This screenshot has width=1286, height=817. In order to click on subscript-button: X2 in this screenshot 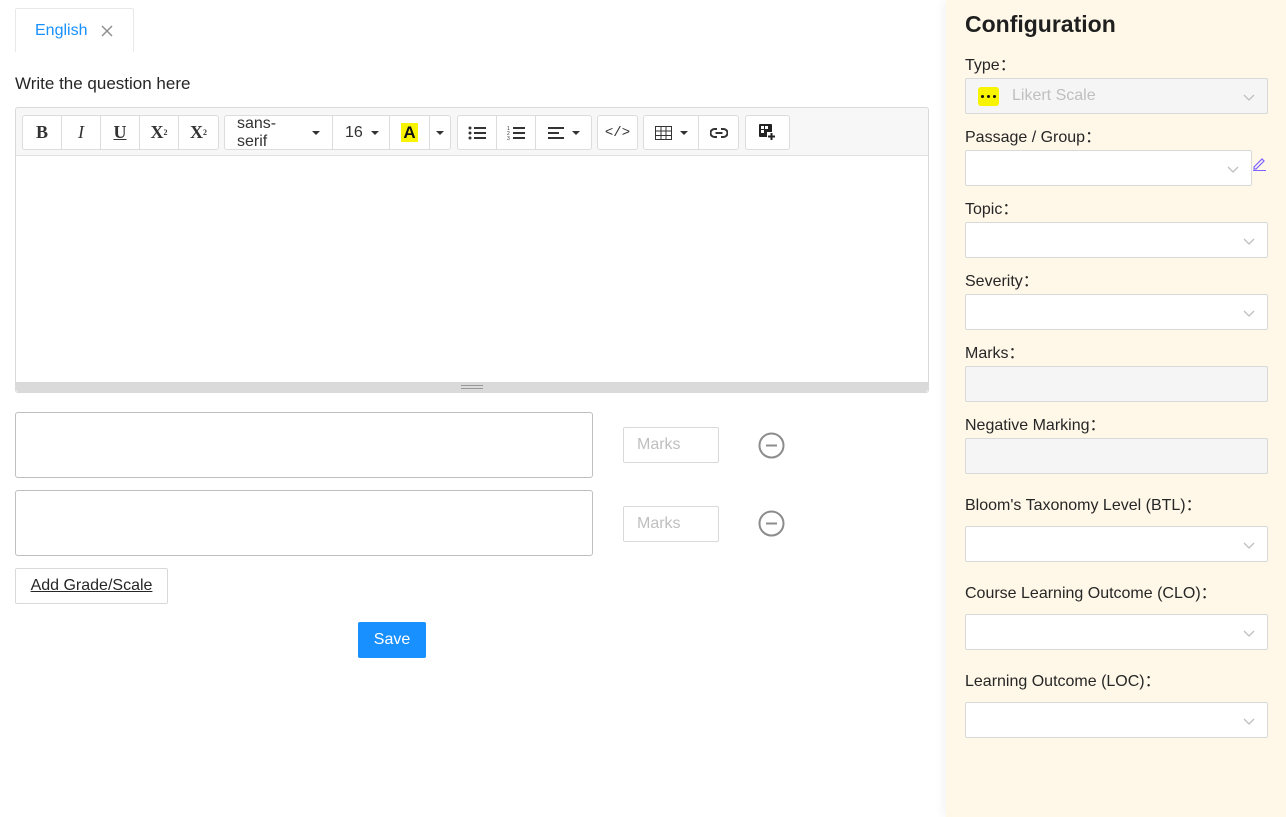, I will do `click(198, 132)`.